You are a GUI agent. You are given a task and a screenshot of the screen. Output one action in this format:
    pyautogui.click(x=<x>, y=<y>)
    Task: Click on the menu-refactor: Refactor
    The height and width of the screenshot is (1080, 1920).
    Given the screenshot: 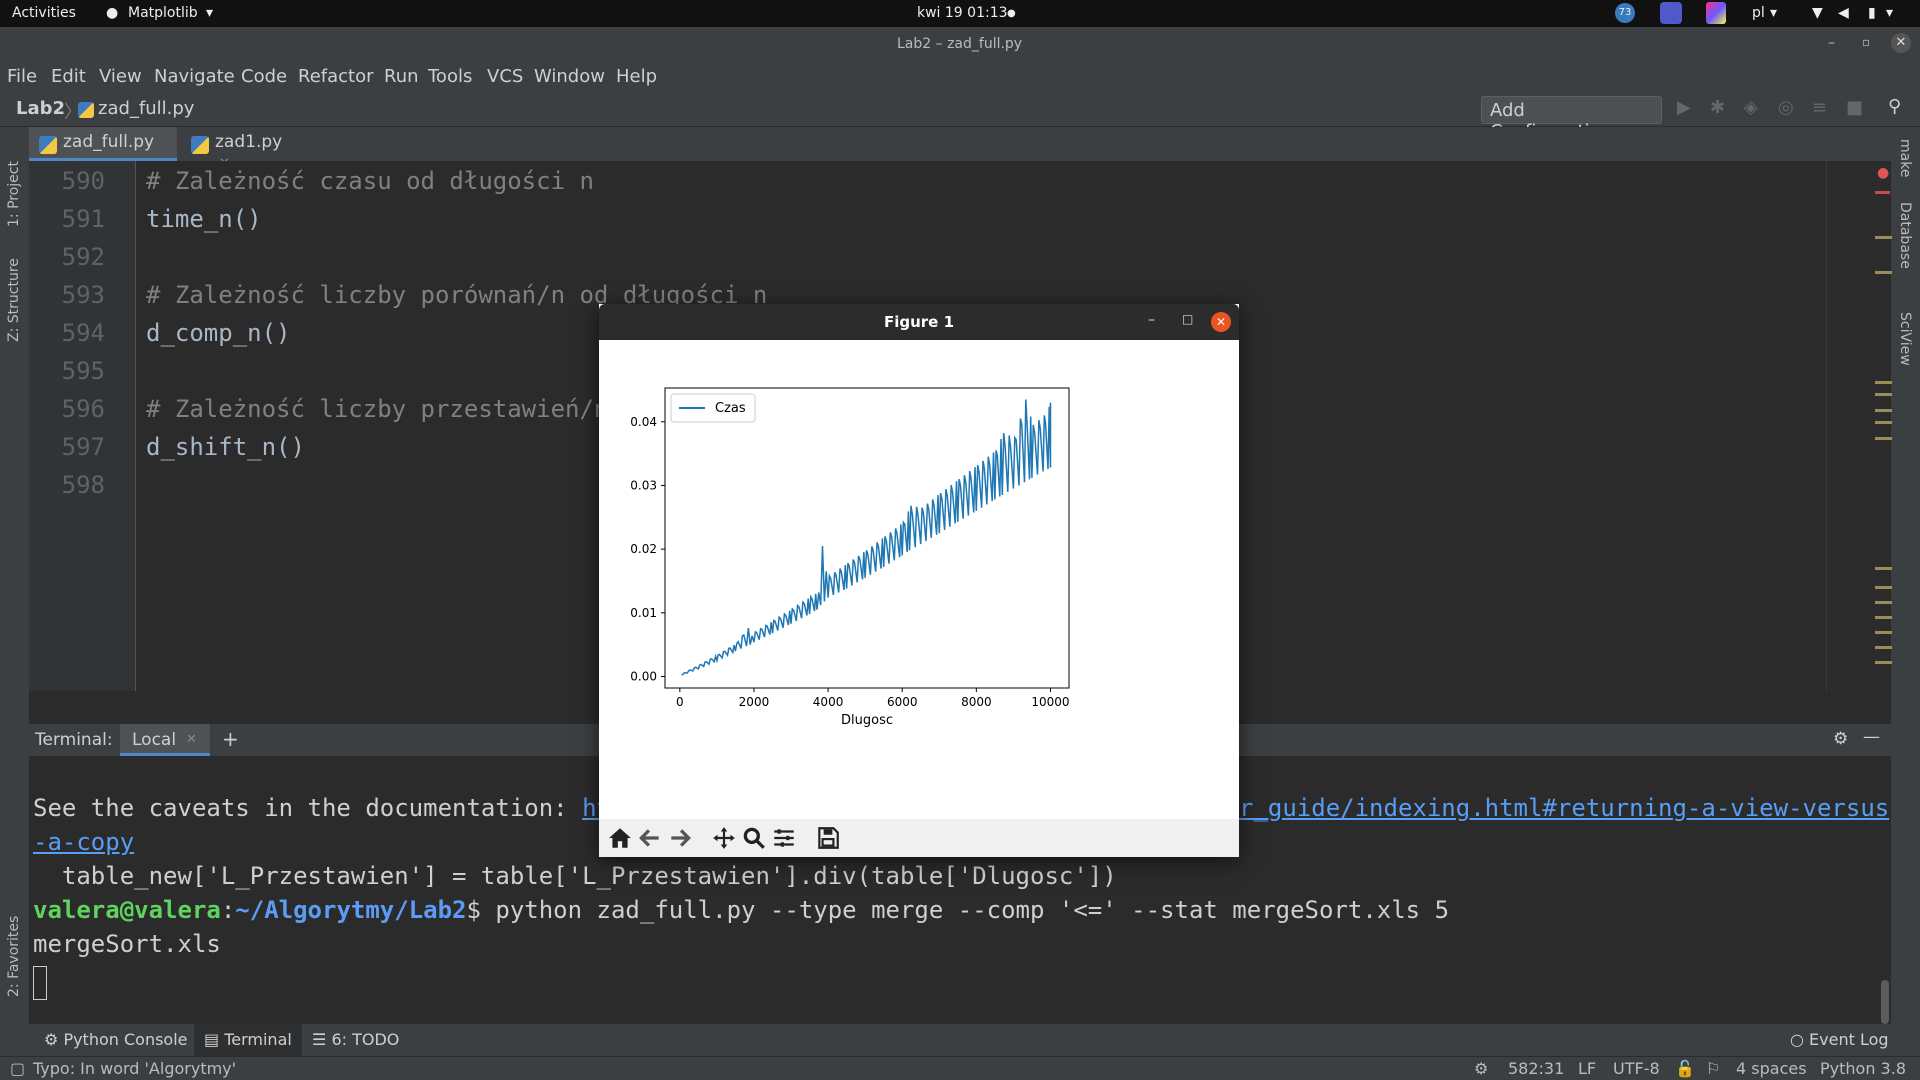 What is the action you would take?
    pyautogui.click(x=336, y=76)
    